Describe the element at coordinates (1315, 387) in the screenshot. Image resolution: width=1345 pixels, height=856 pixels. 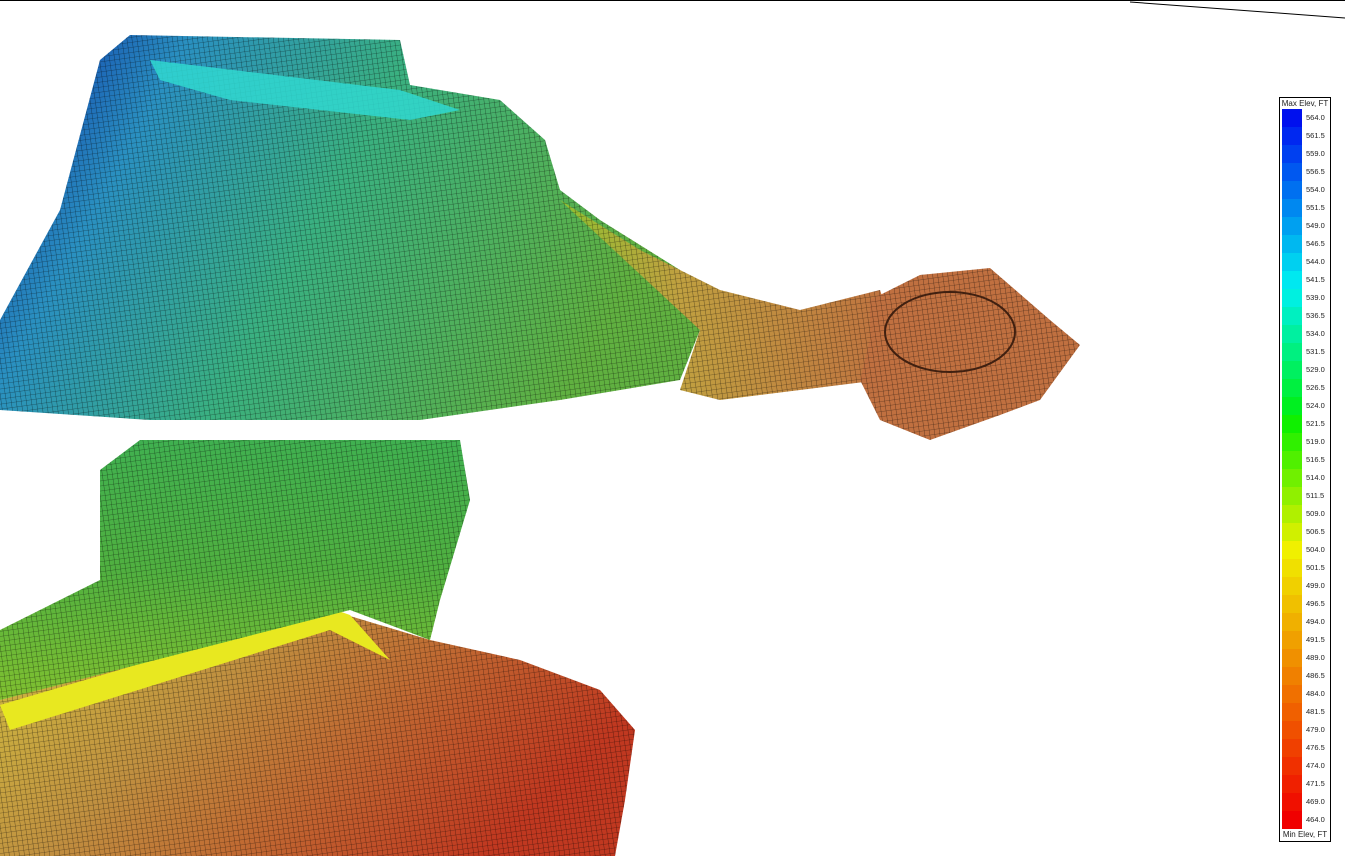
I see `legend-tick-label: 526.5` at that location.